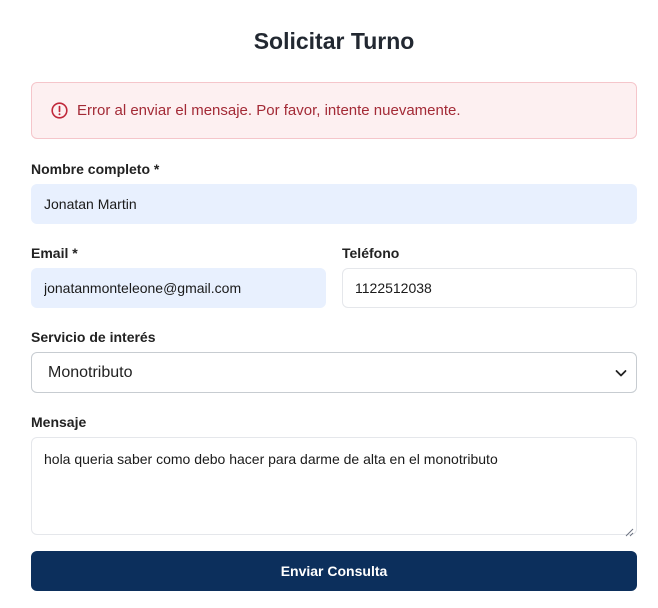 The image size is (658, 608). I want to click on chevron-down-icon, so click(621, 373).